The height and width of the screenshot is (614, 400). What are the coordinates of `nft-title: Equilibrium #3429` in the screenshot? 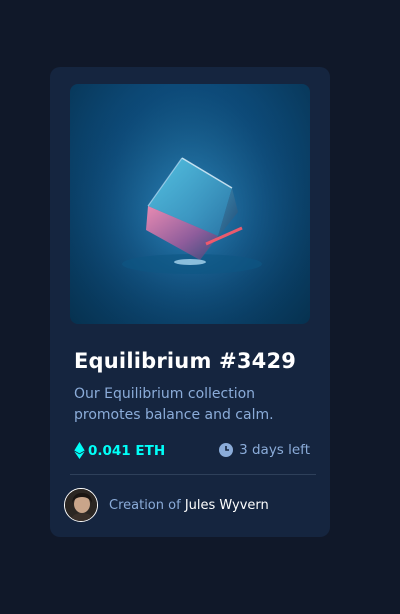 It's located at (185, 361).